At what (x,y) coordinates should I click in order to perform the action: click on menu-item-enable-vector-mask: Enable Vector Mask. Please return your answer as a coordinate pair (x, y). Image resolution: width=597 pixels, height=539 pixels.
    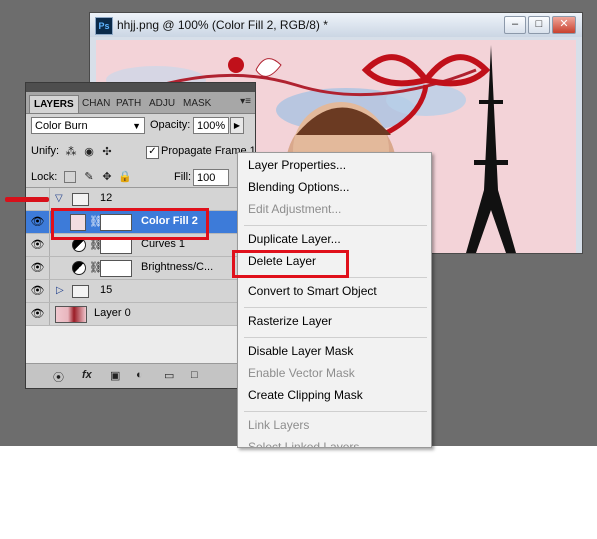
    Looking at the image, I should click on (301, 373).